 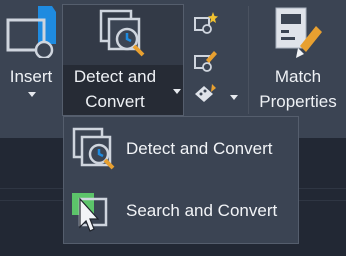 What do you see at coordinates (199, 148) in the screenshot?
I see `flyout-item-label: Detect and Convert` at bounding box center [199, 148].